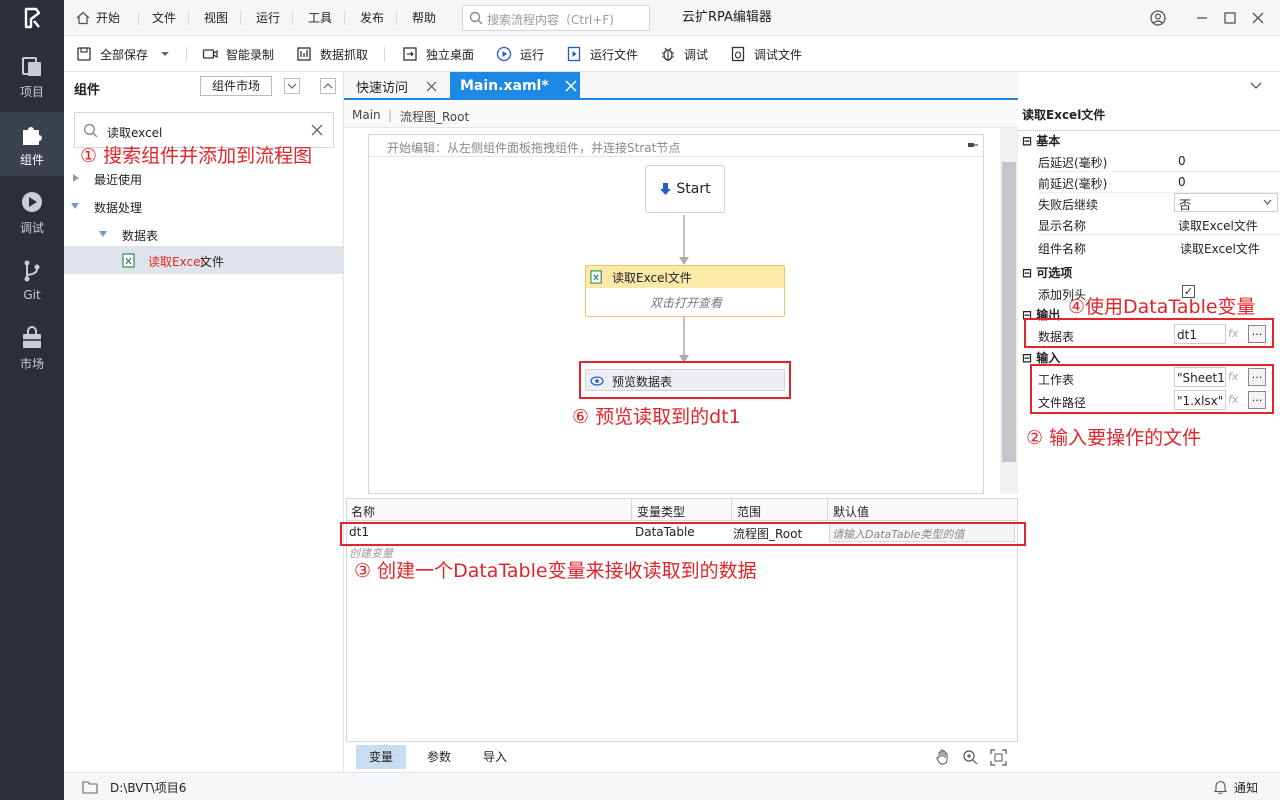 Image resolution: width=1280 pixels, height=800 pixels. I want to click on canvas-scrollbar, so click(1009, 311).